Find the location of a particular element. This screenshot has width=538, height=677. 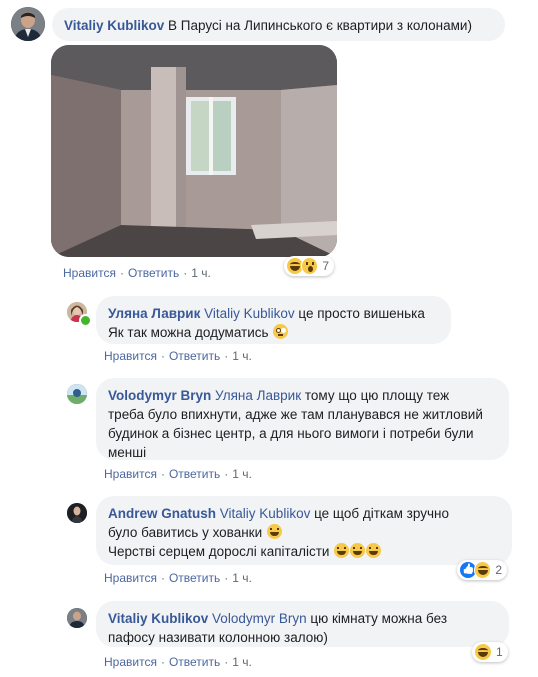

comment-author: Уляна Лаврик is located at coordinates (154, 313).